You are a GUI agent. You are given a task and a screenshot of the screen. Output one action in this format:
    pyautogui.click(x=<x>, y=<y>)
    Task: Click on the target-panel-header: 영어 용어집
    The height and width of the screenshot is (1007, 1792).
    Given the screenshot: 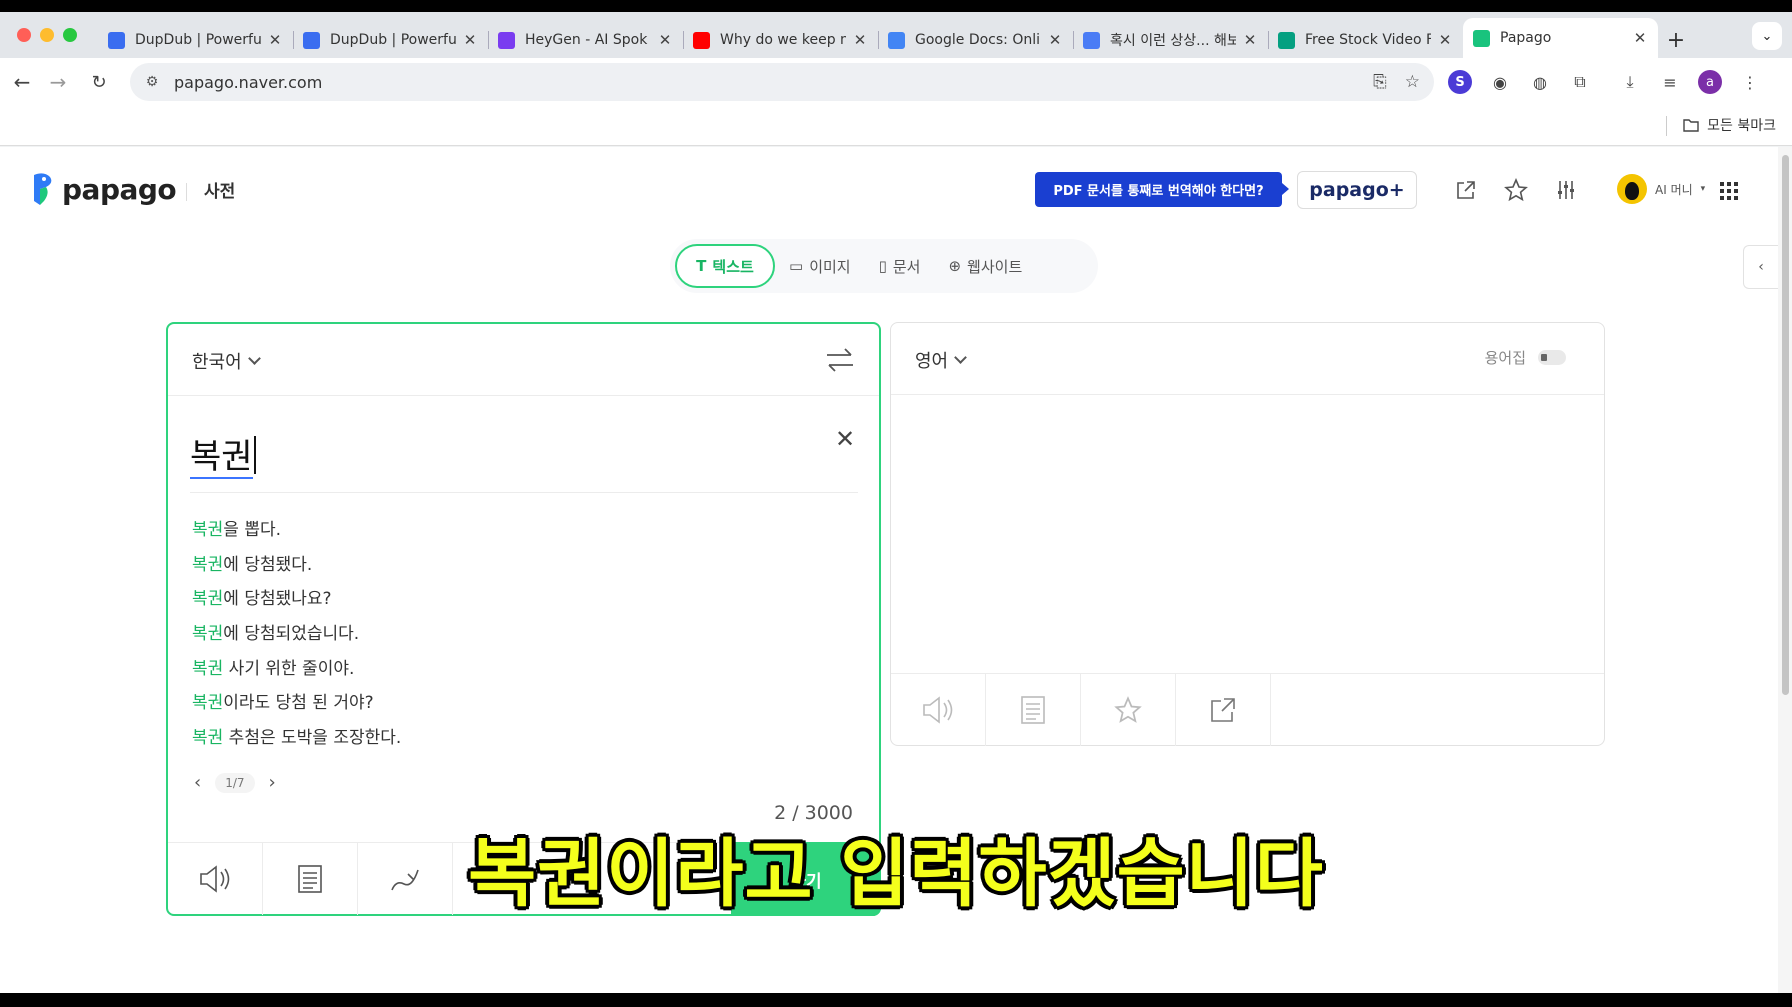 What is the action you would take?
    pyautogui.click(x=1247, y=359)
    